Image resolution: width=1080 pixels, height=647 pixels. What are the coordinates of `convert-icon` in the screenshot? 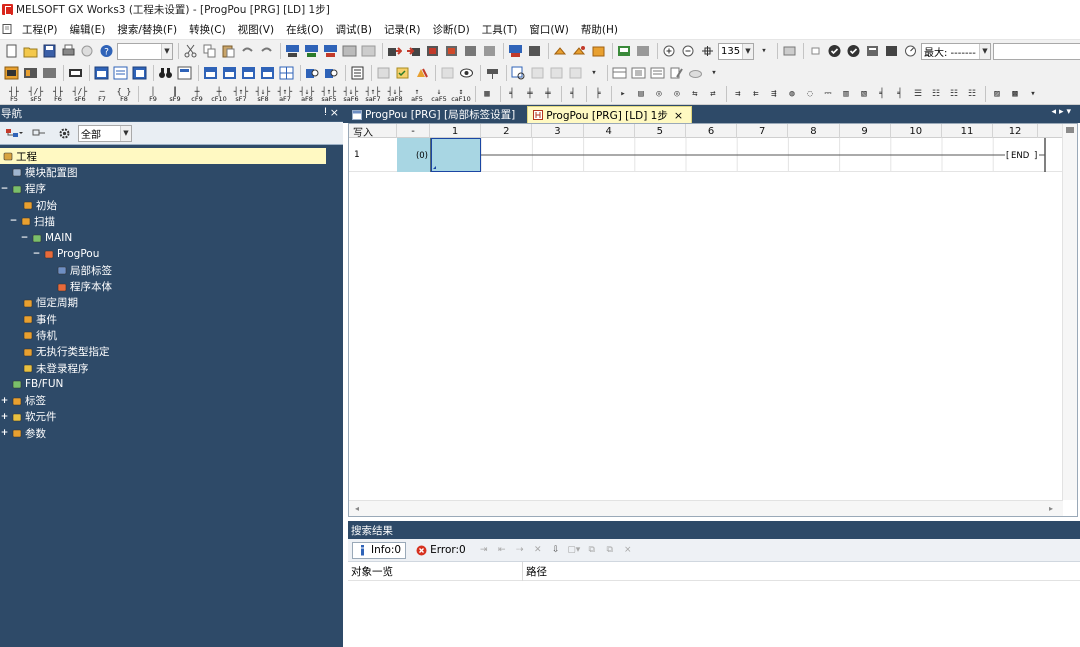 It's located at (292, 51).